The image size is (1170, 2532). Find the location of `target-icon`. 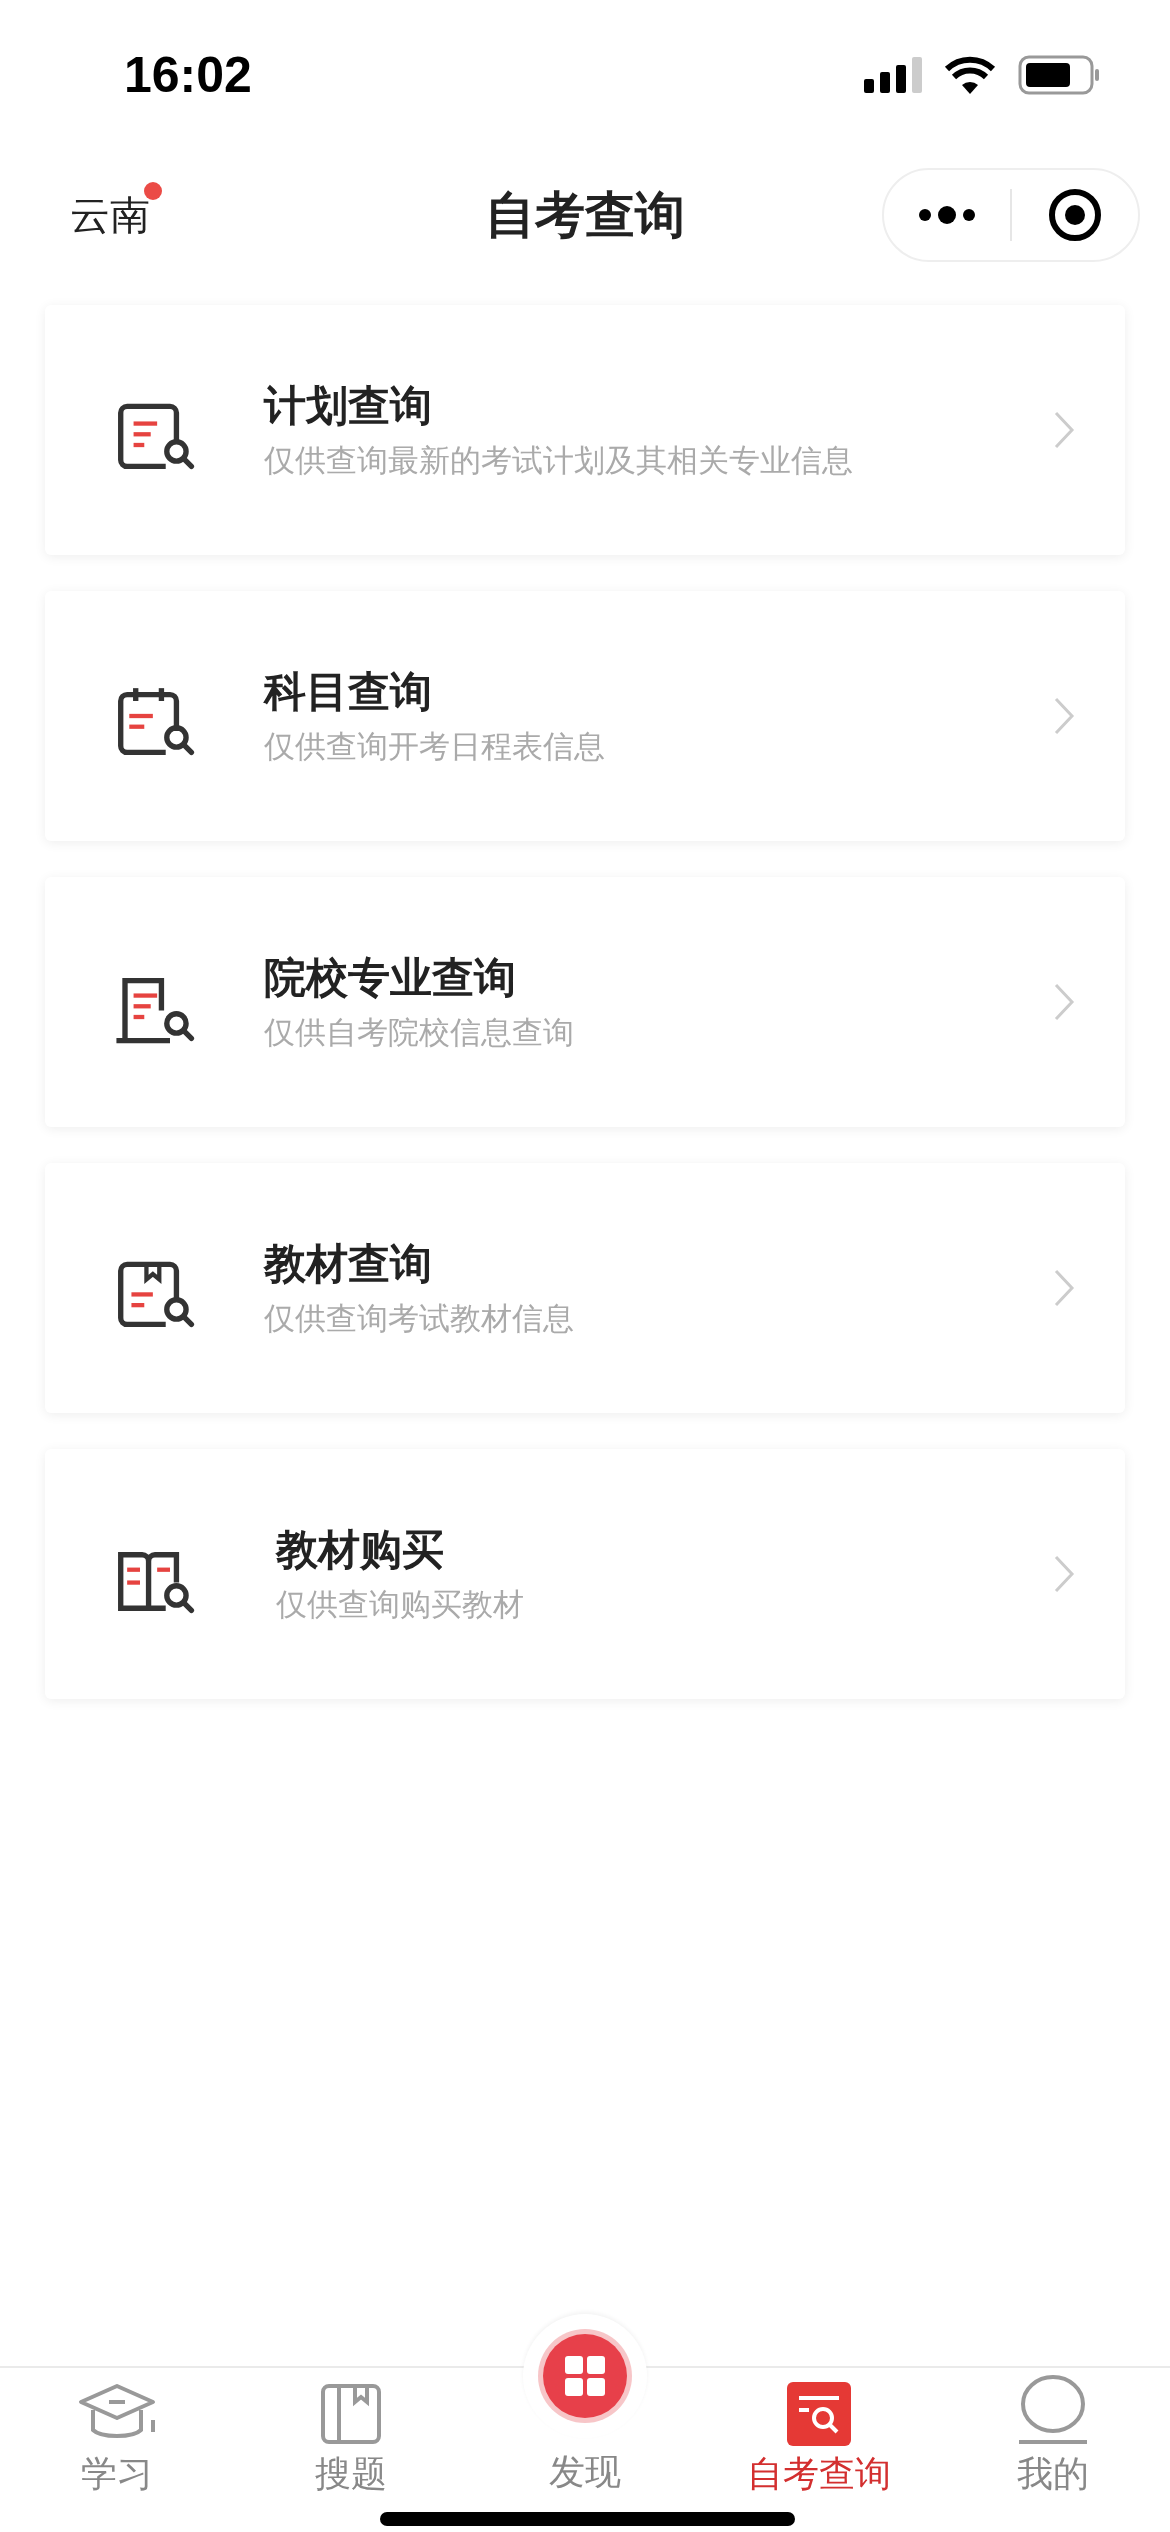

target-icon is located at coordinates (1075, 215).